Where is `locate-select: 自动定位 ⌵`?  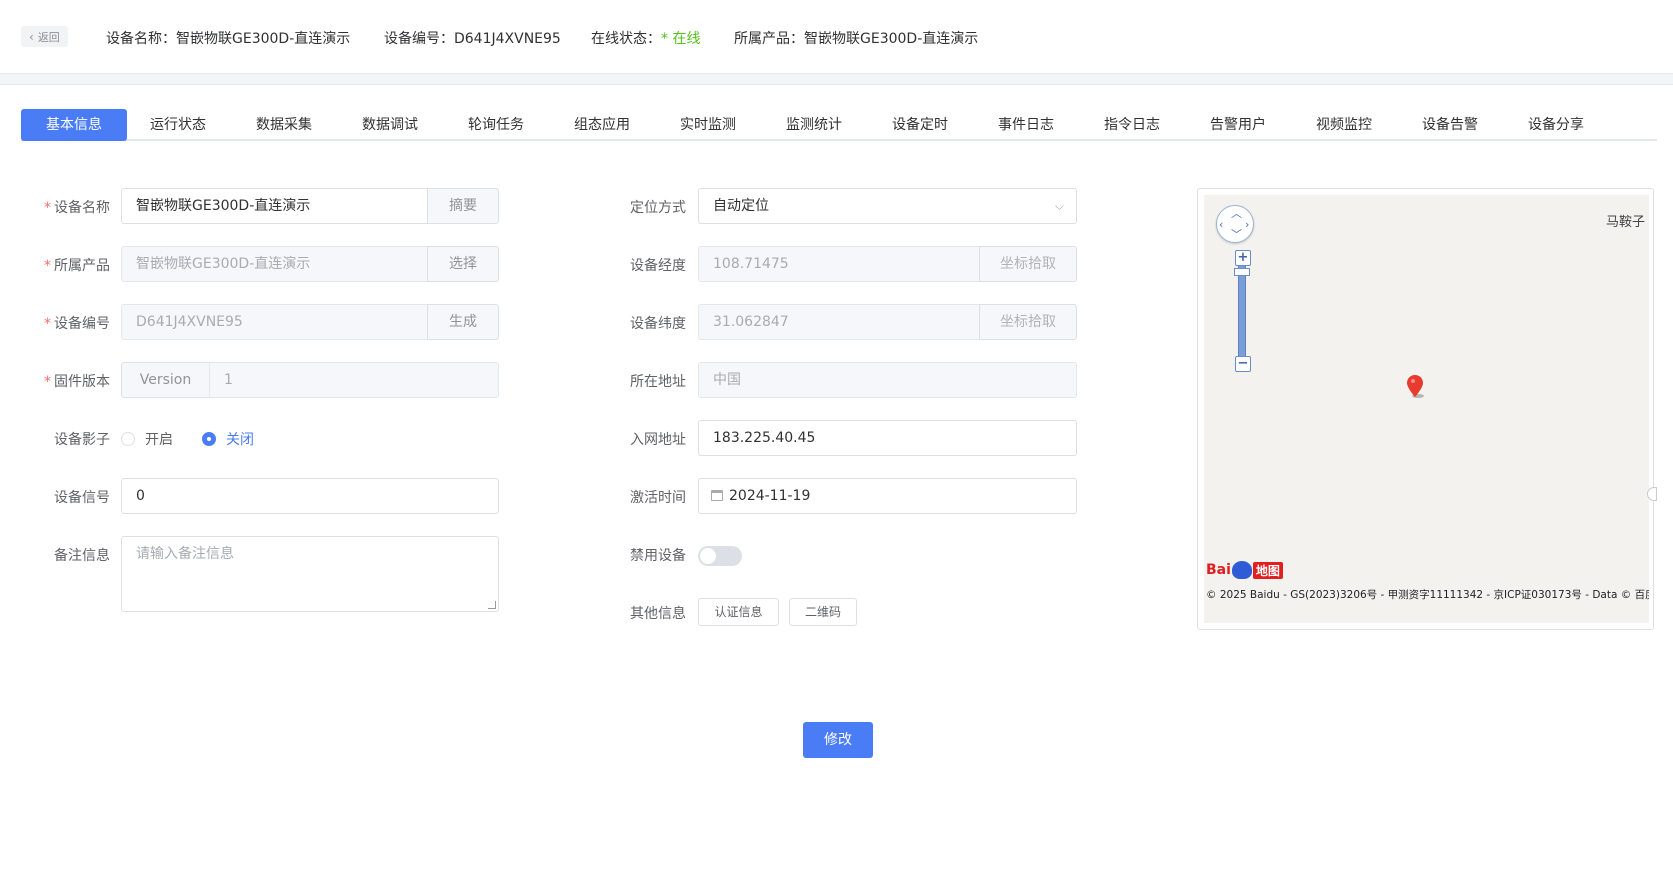 locate-select: 自动定位 ⌵ is located at coordinates (887, 206).